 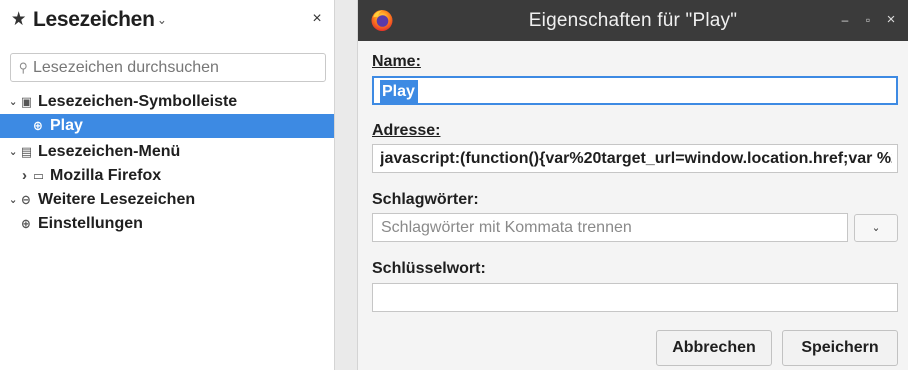 I want to click on tree-item-einstellungen: ⊕ Einstellungen, so click(x=167, y=224).